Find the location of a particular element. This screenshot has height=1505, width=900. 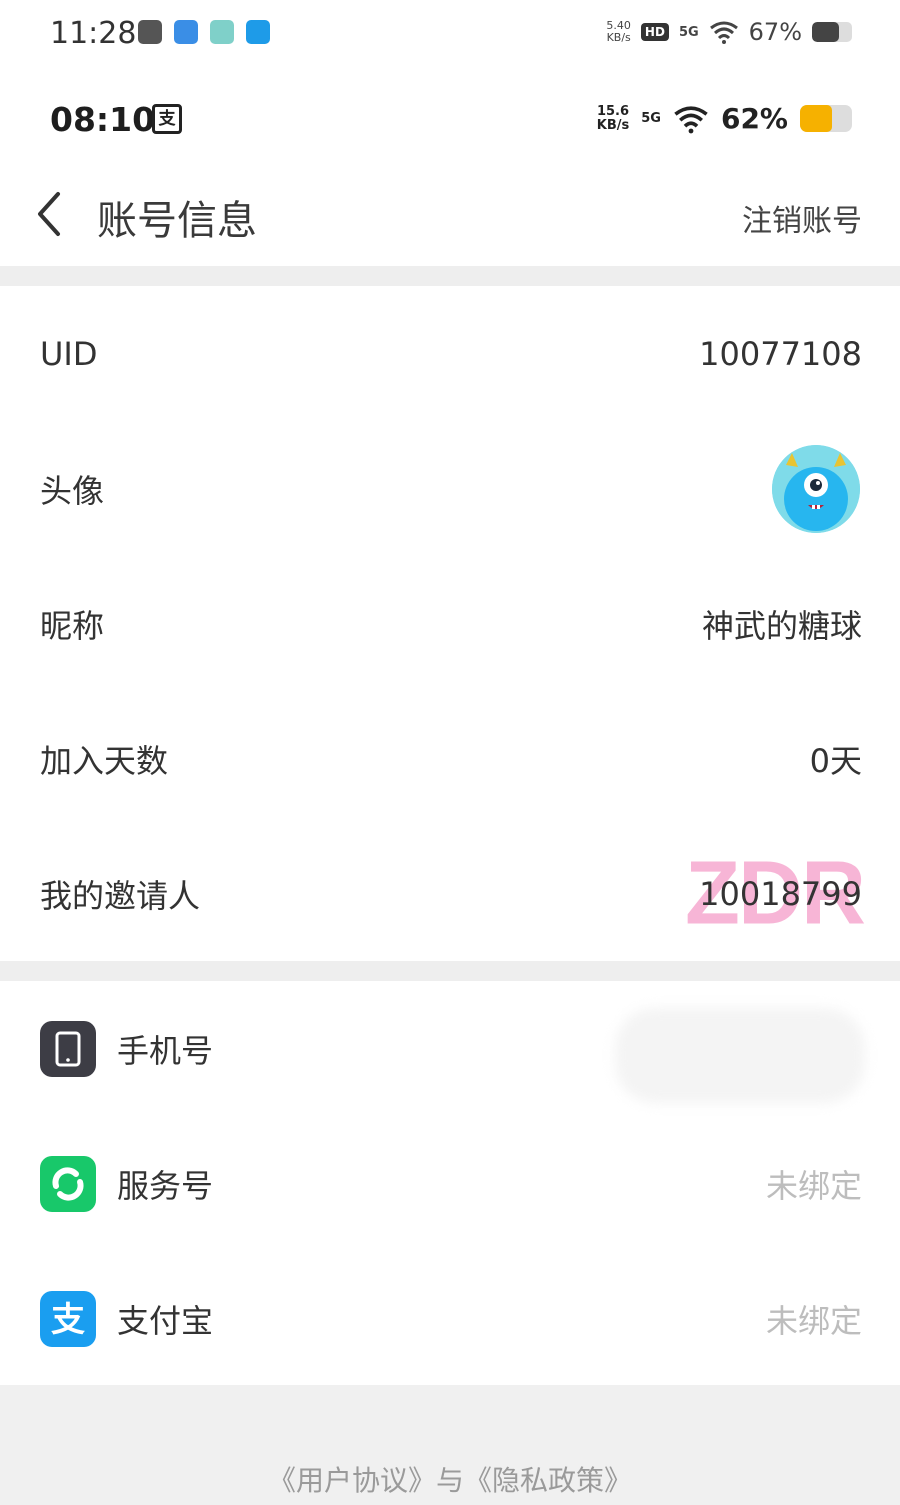

inviter-value: 10018799 is located at coordinates (780, 893).